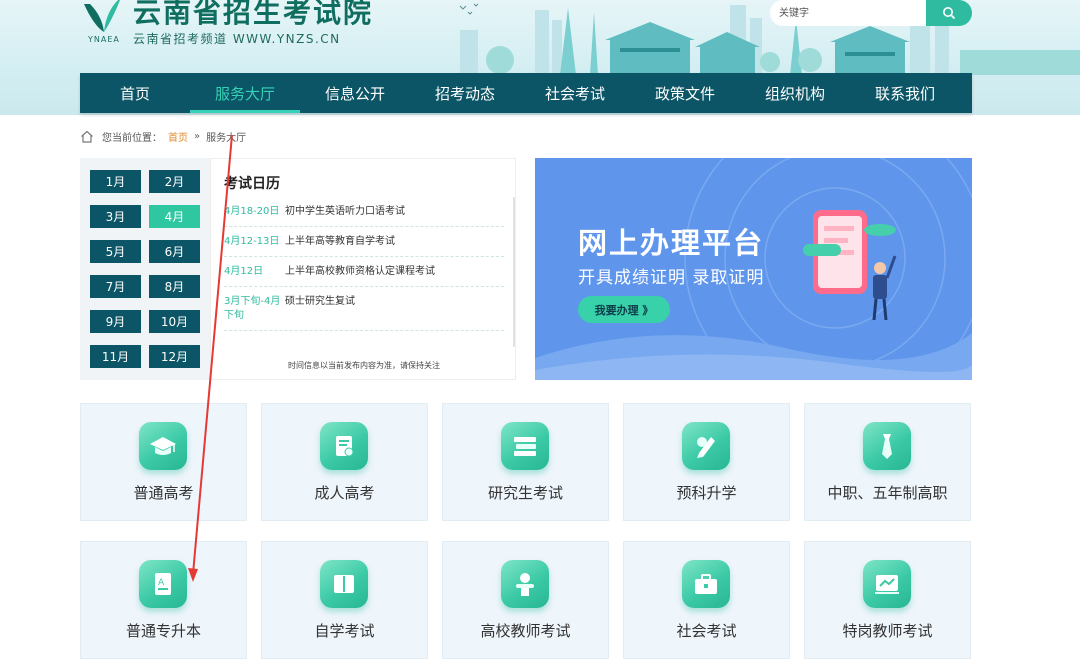 This screenshot has width=1080, height=670. Describe the element at coordinates (525, 446) in the screenshot. I see `books-stack-icon` at that location.